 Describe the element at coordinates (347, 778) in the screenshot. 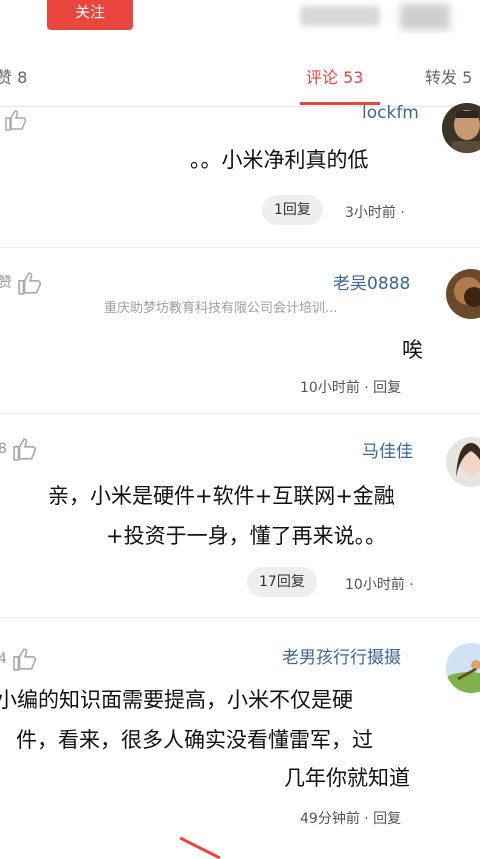

I see `comment-text: 几年你就知道` at that location.